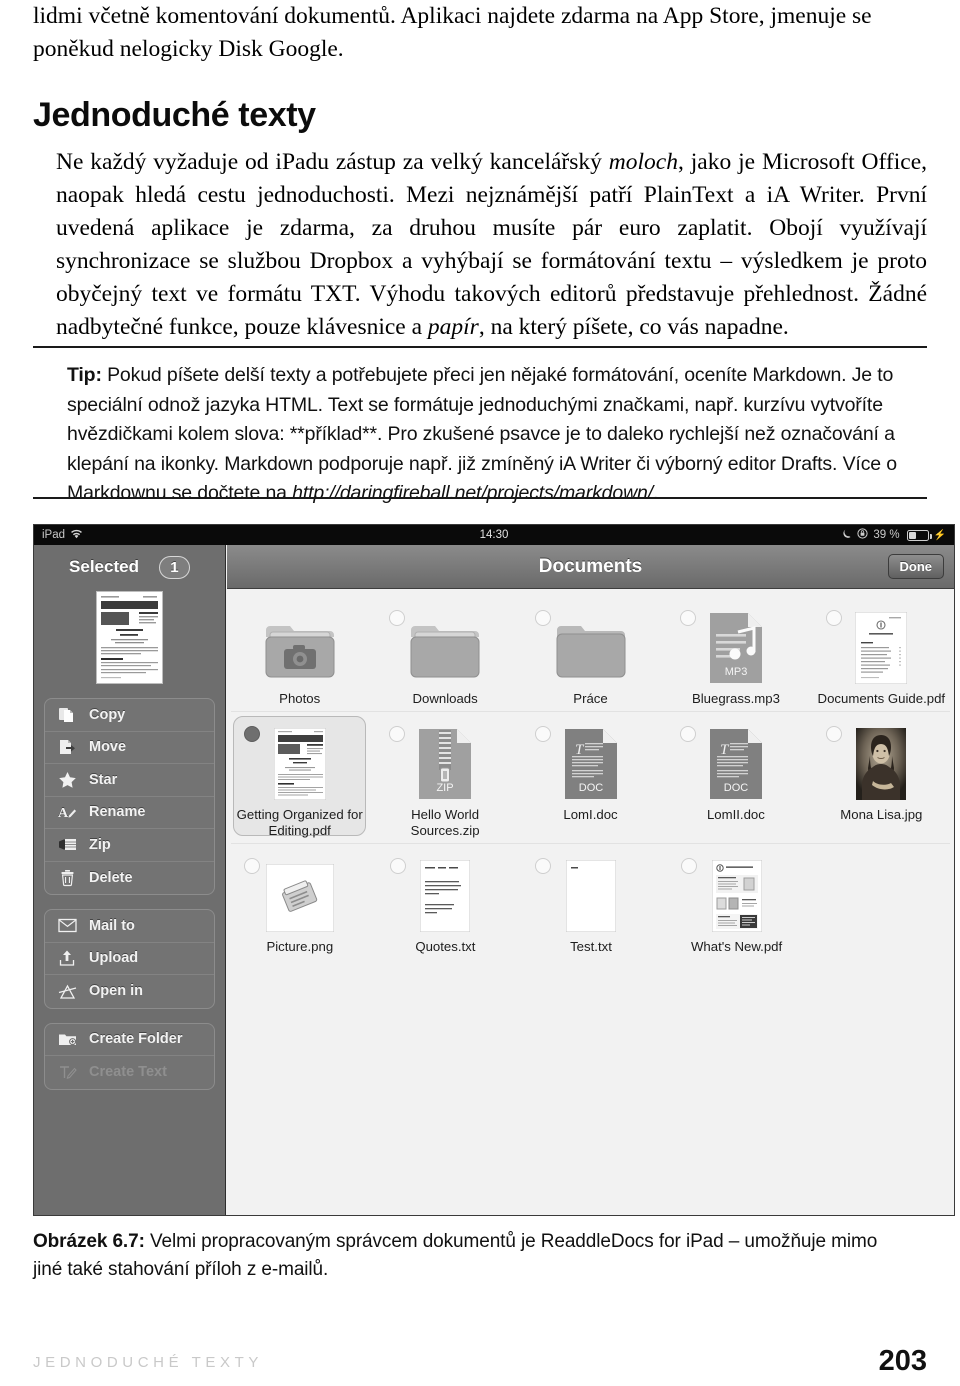  I want to click on sidebar-item-upload: Upload, so click(129, 959).